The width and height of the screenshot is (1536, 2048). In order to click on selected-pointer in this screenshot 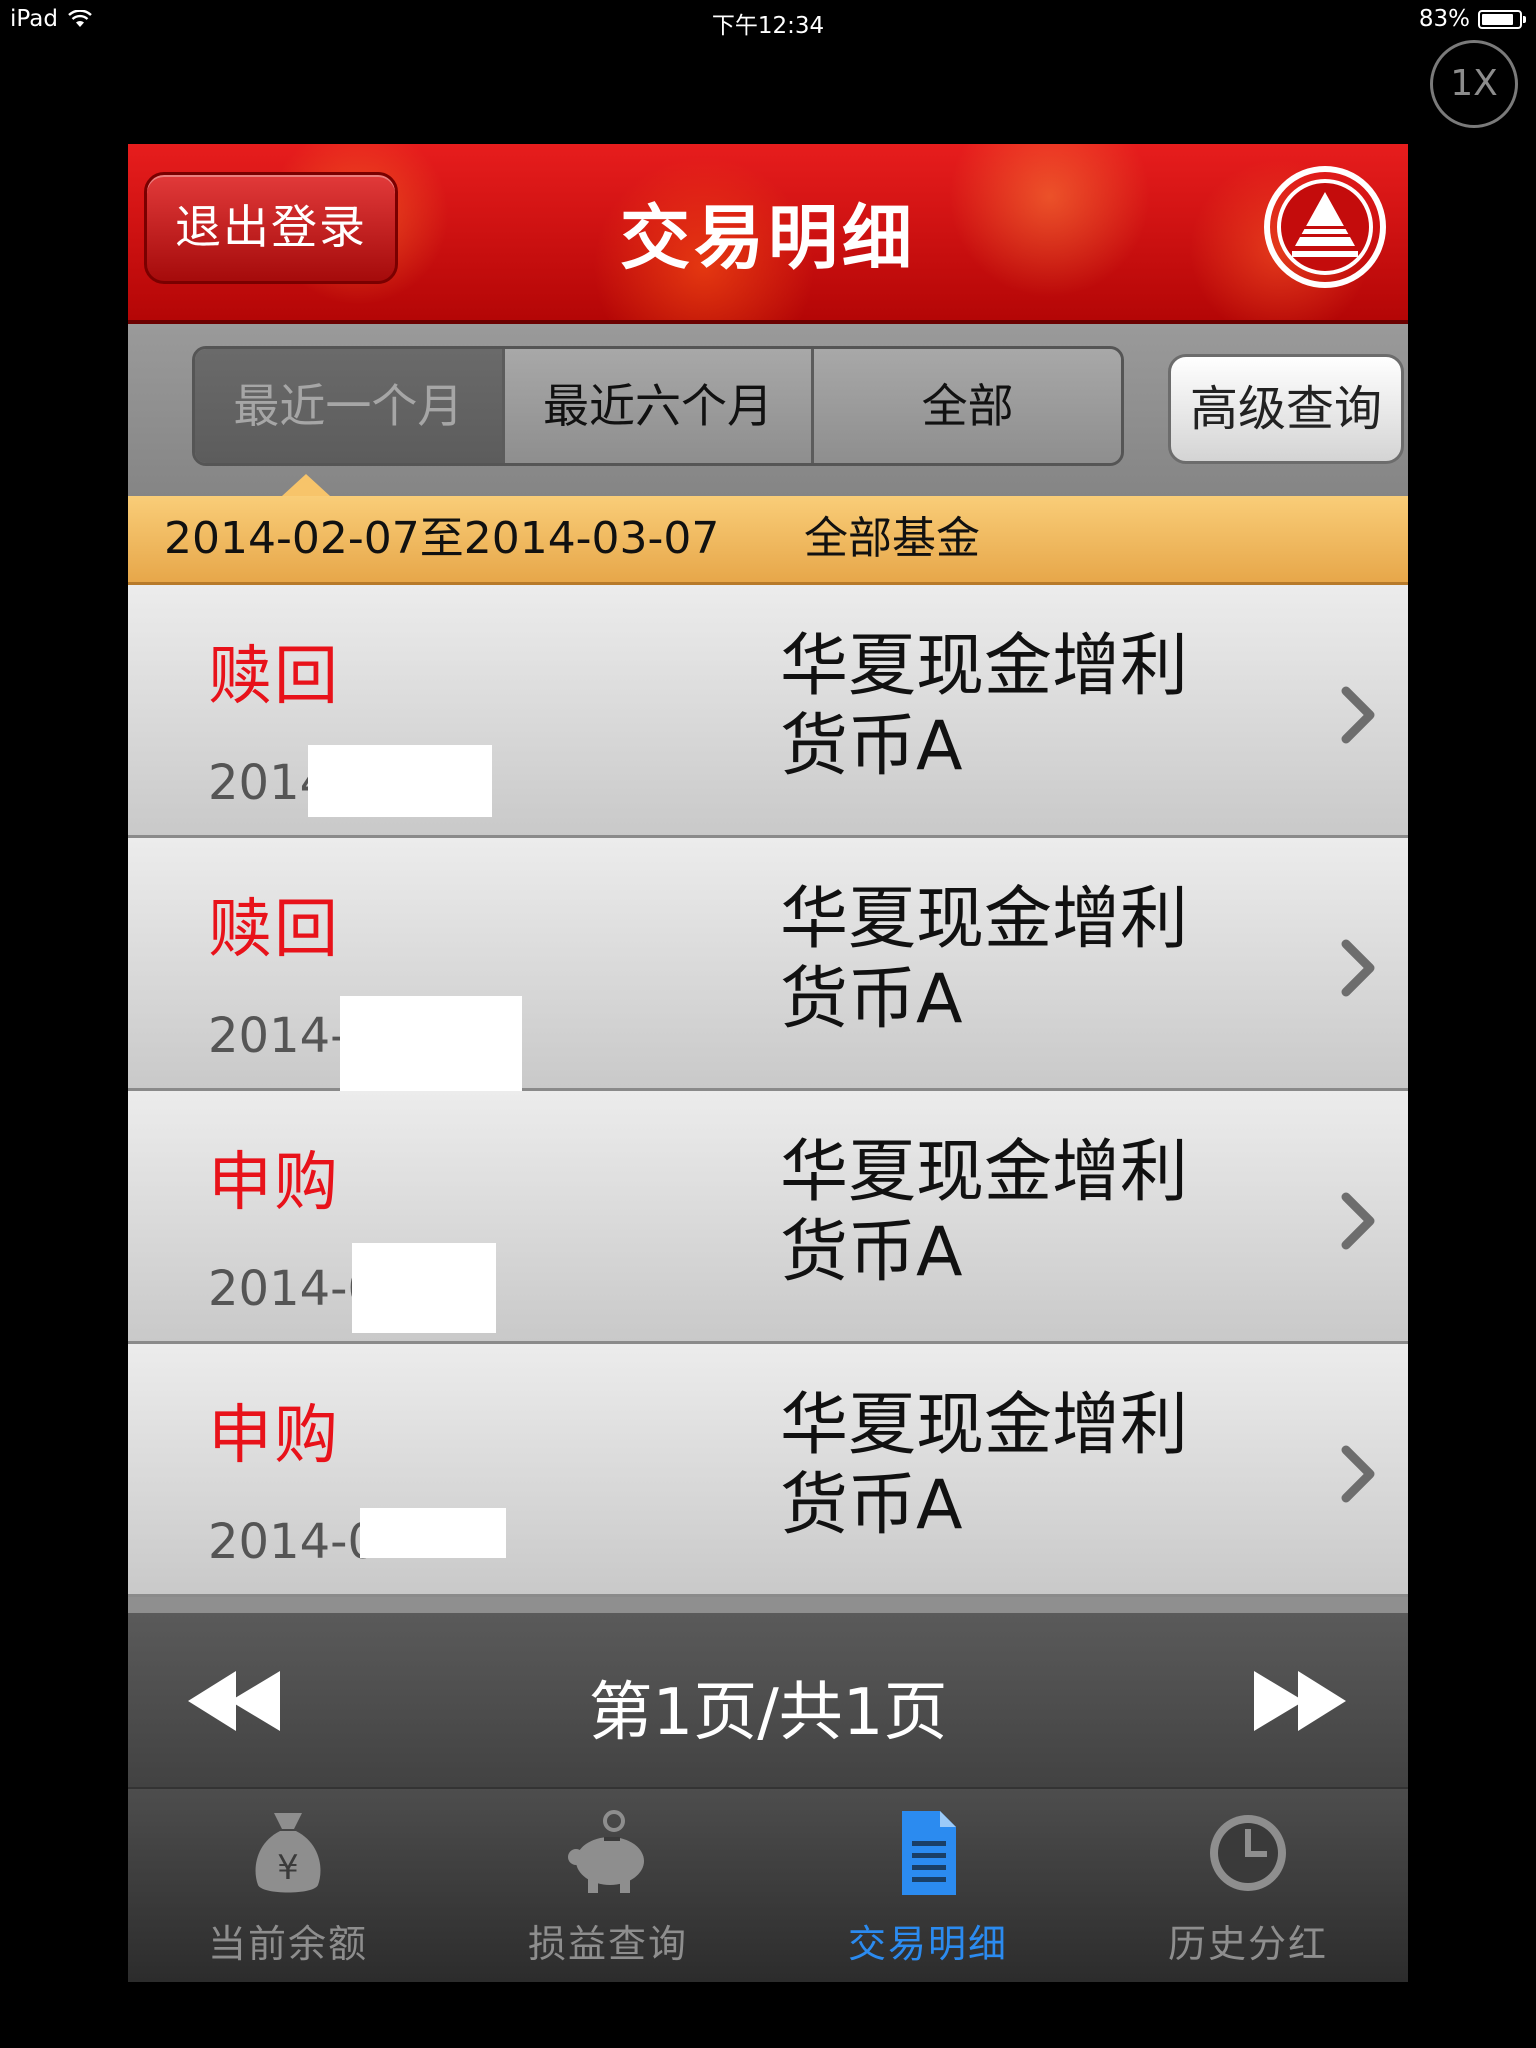, I will do `click(306, 485)`.